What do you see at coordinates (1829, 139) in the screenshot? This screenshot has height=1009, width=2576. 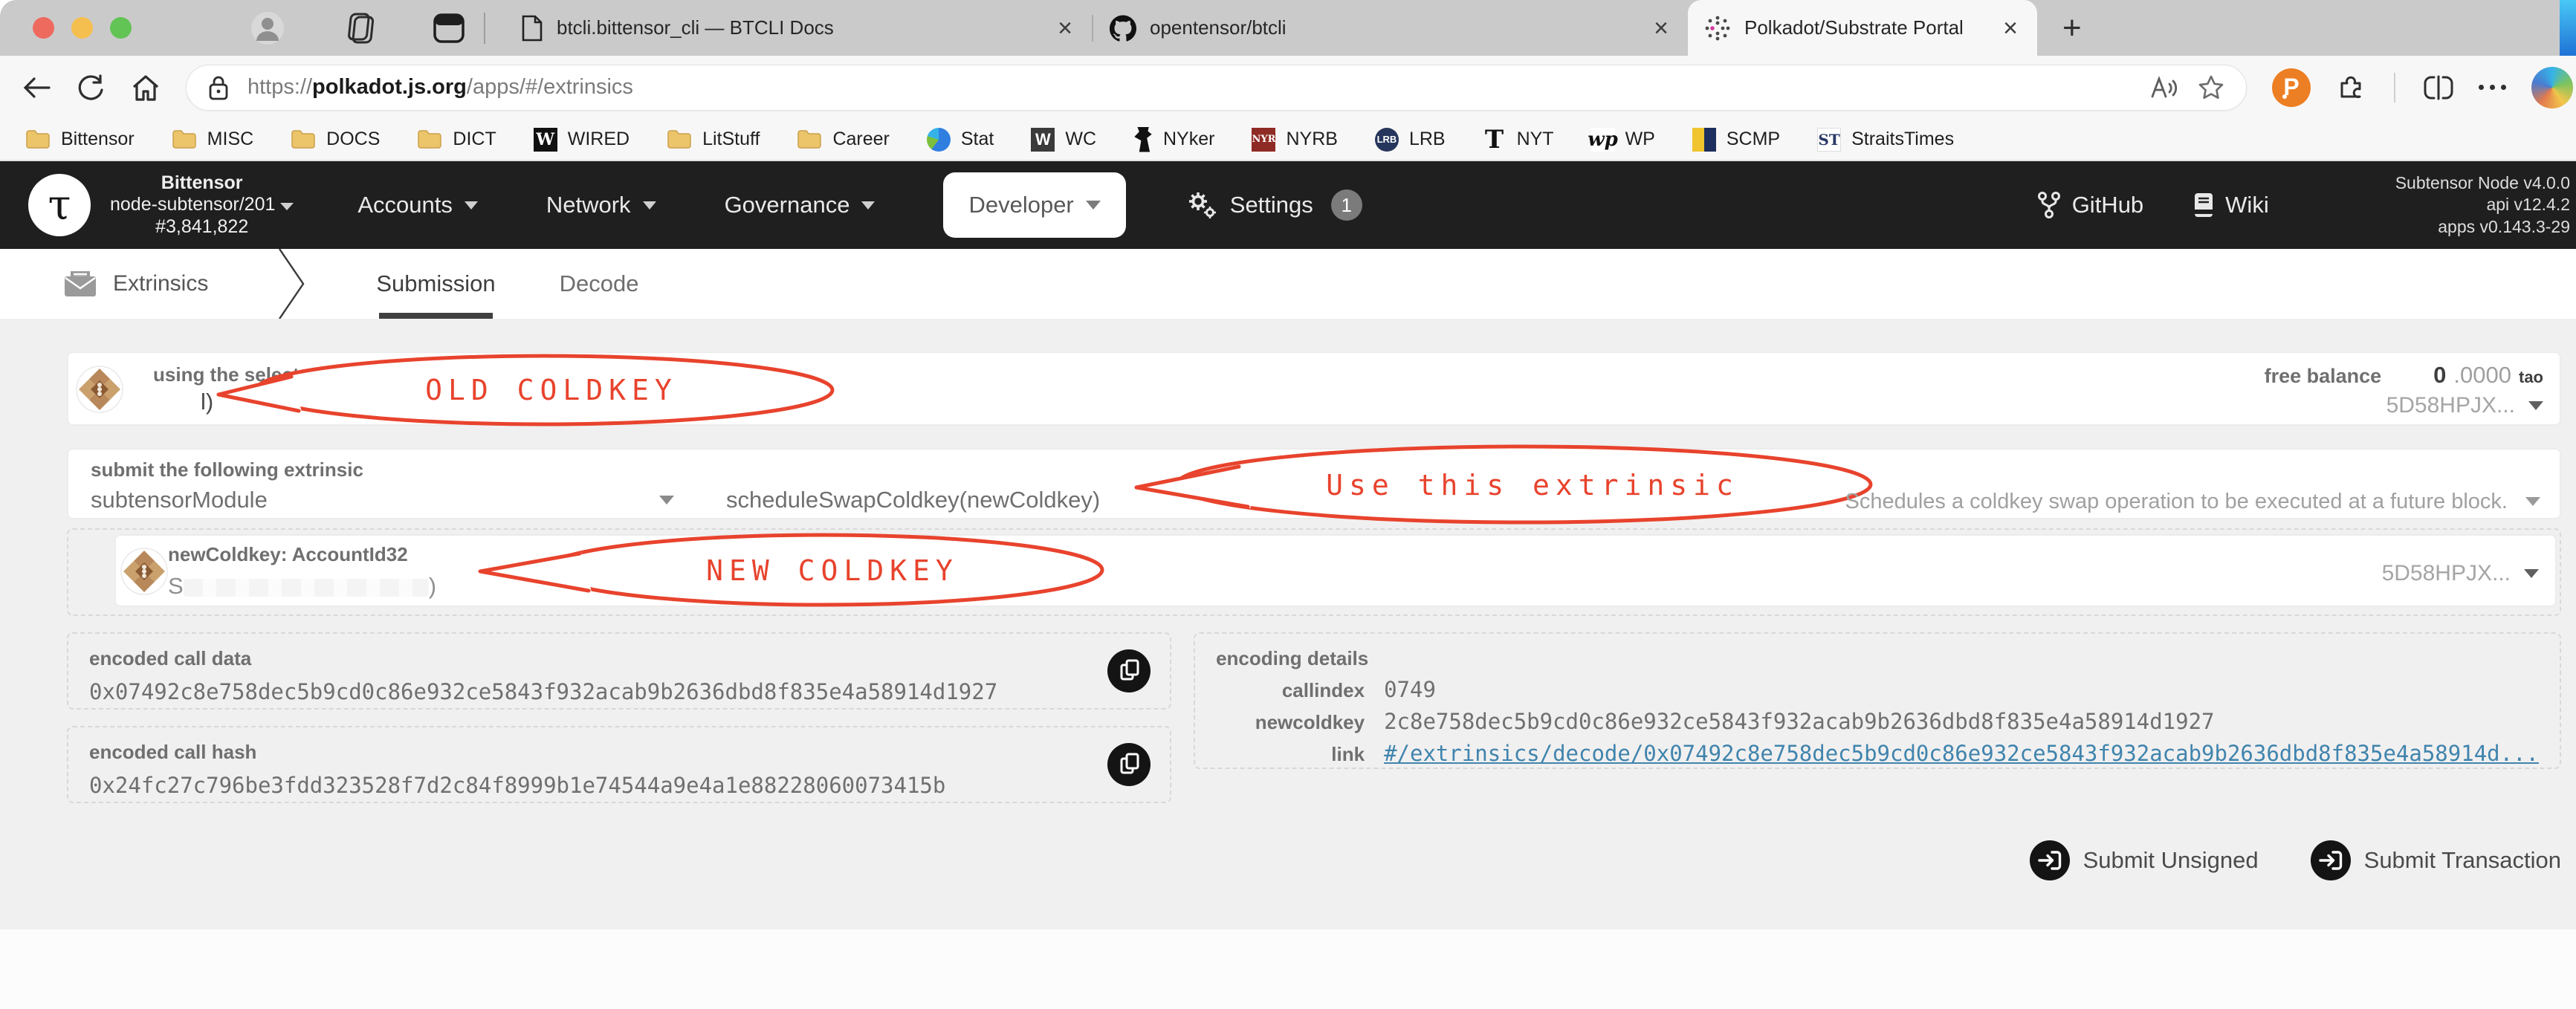 I see `straitstimes-icon: ST` at bounding box center [1829, 139].